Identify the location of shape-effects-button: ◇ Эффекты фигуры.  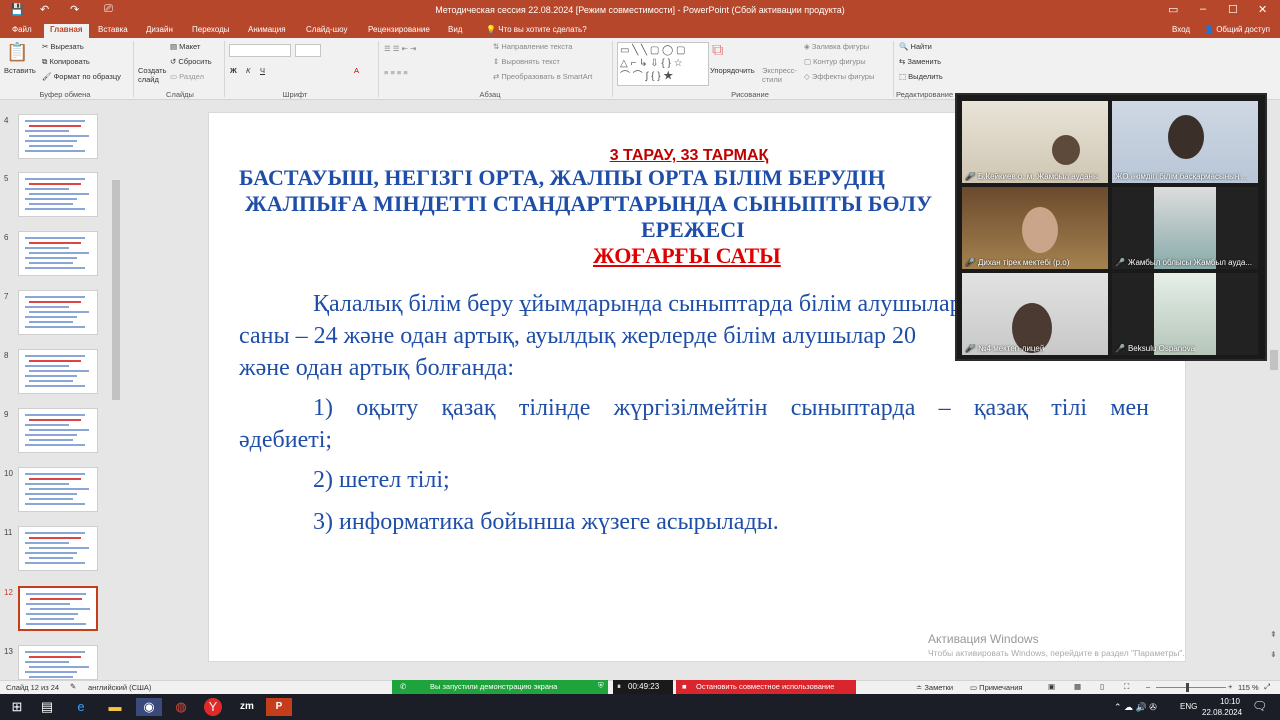
(839, 76).